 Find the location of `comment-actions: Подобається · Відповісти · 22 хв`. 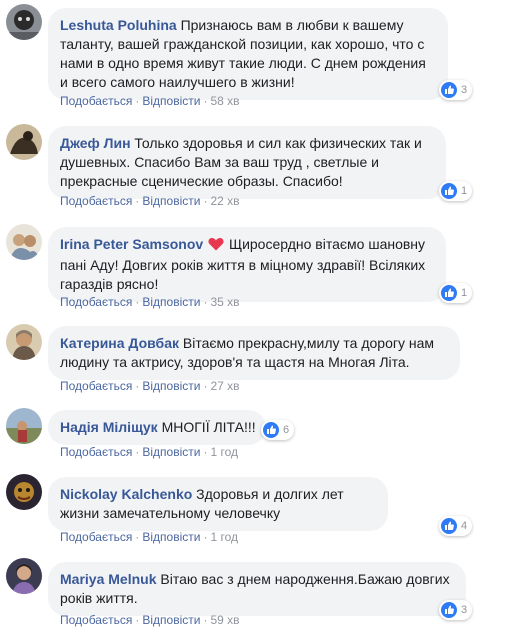

comment-actions: Подобається · Відповісти · 22 хв is located at coordinates (150, 201).